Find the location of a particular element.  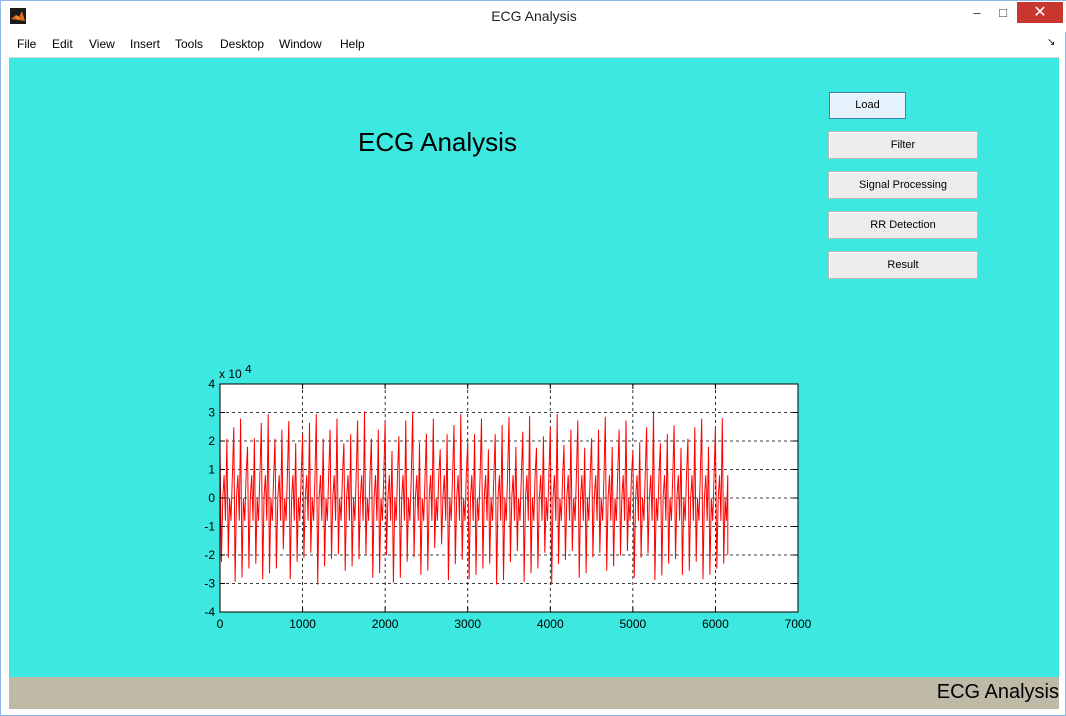

x-tick-label: 6000 is located at coordinates (715, 624).